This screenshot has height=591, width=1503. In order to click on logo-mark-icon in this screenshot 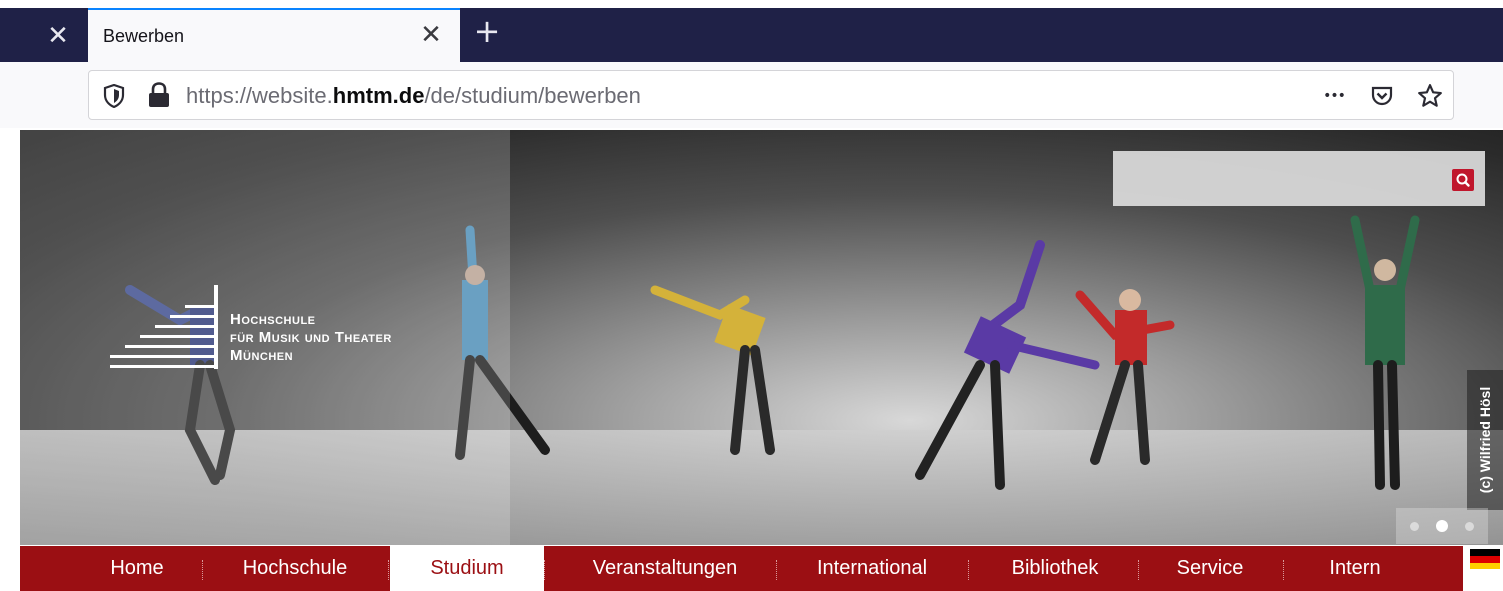, I will do `click(164, 327)`.